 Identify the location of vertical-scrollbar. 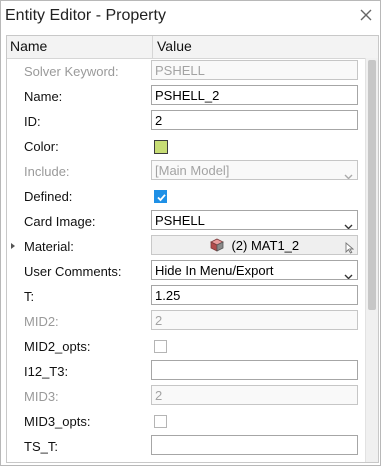
(371, 260).